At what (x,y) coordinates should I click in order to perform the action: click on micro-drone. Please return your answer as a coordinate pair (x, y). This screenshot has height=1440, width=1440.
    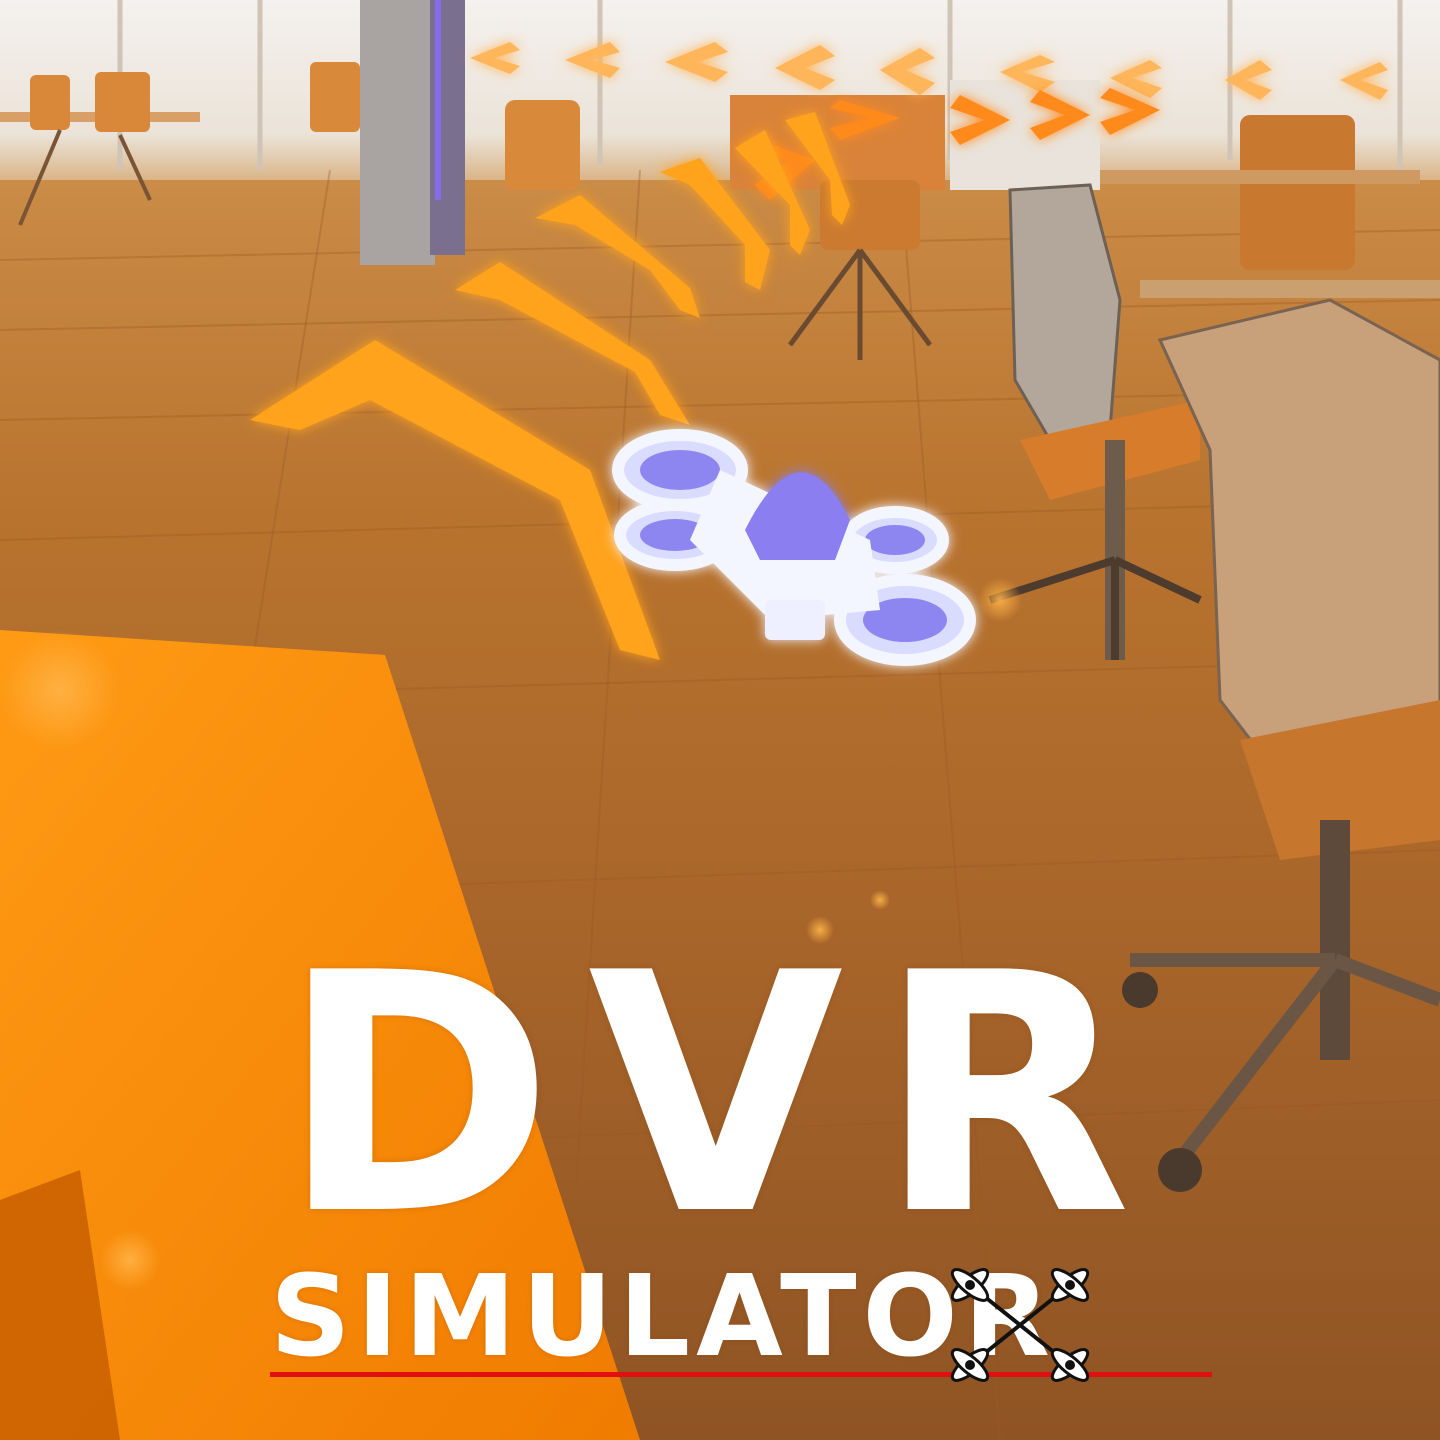
    Looking at the image, I should click on (794, 547).